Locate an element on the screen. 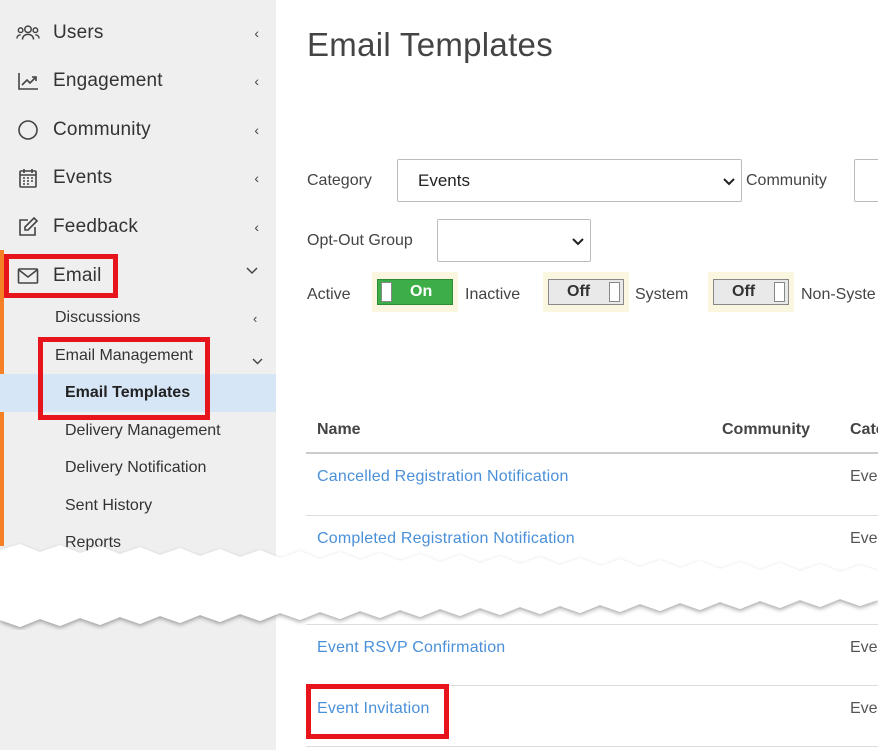  system-toggle: Off is located at coordinates (751, 292).